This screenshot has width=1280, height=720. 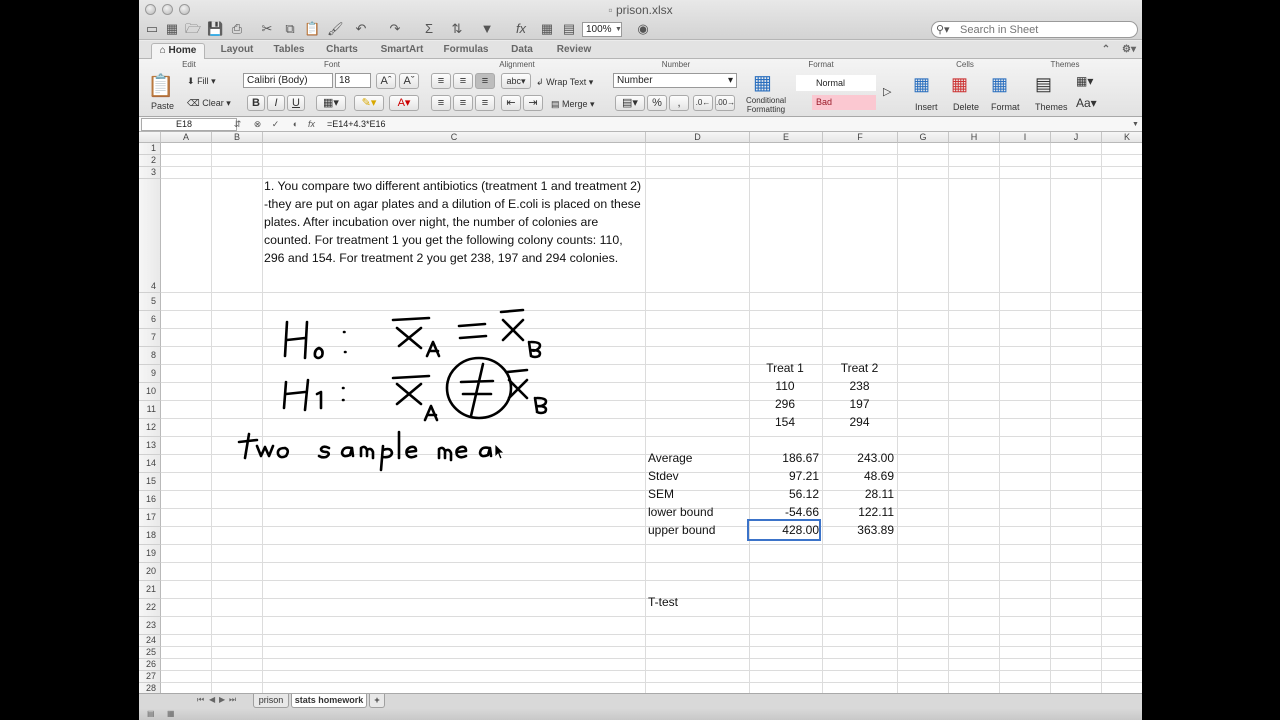 What do you see at coordinates (540, 82) in the screenshot?
I see `wrap-text-icon: ↲` at bounding box center [540, 82].